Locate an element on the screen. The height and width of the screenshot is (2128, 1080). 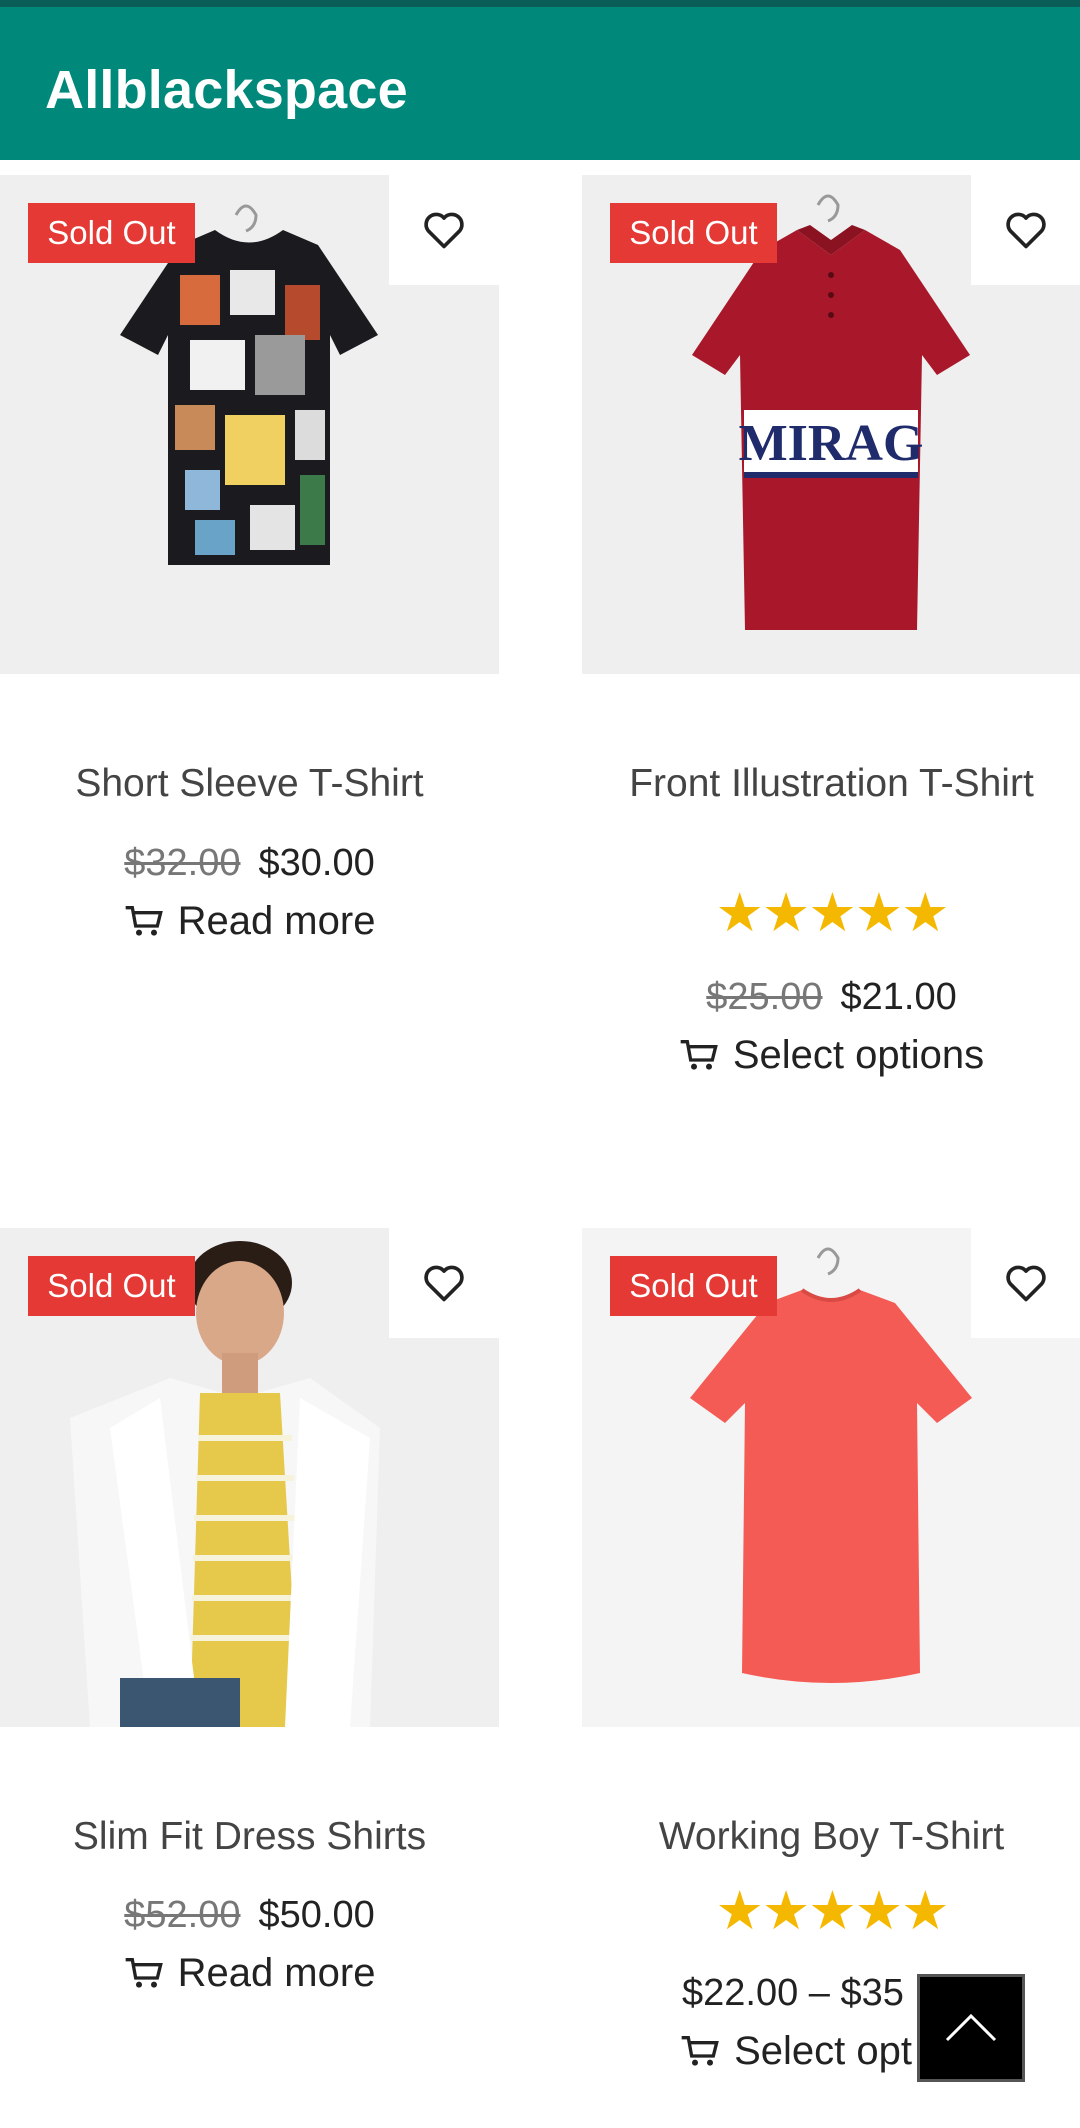
sale-price: $21.00 is located at coordinates (898, 997).